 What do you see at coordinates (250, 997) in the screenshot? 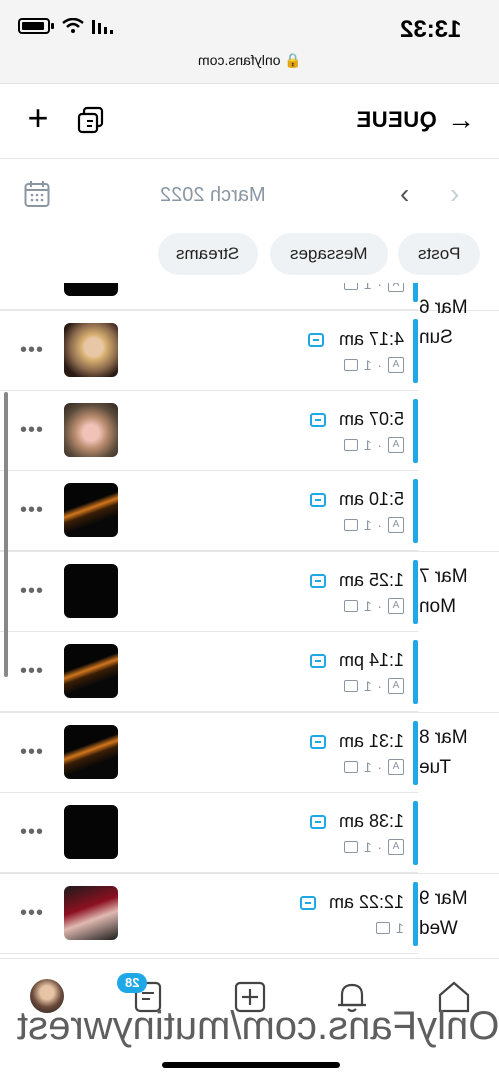
I see `add-post-icon` at bounding box center [250, 997].